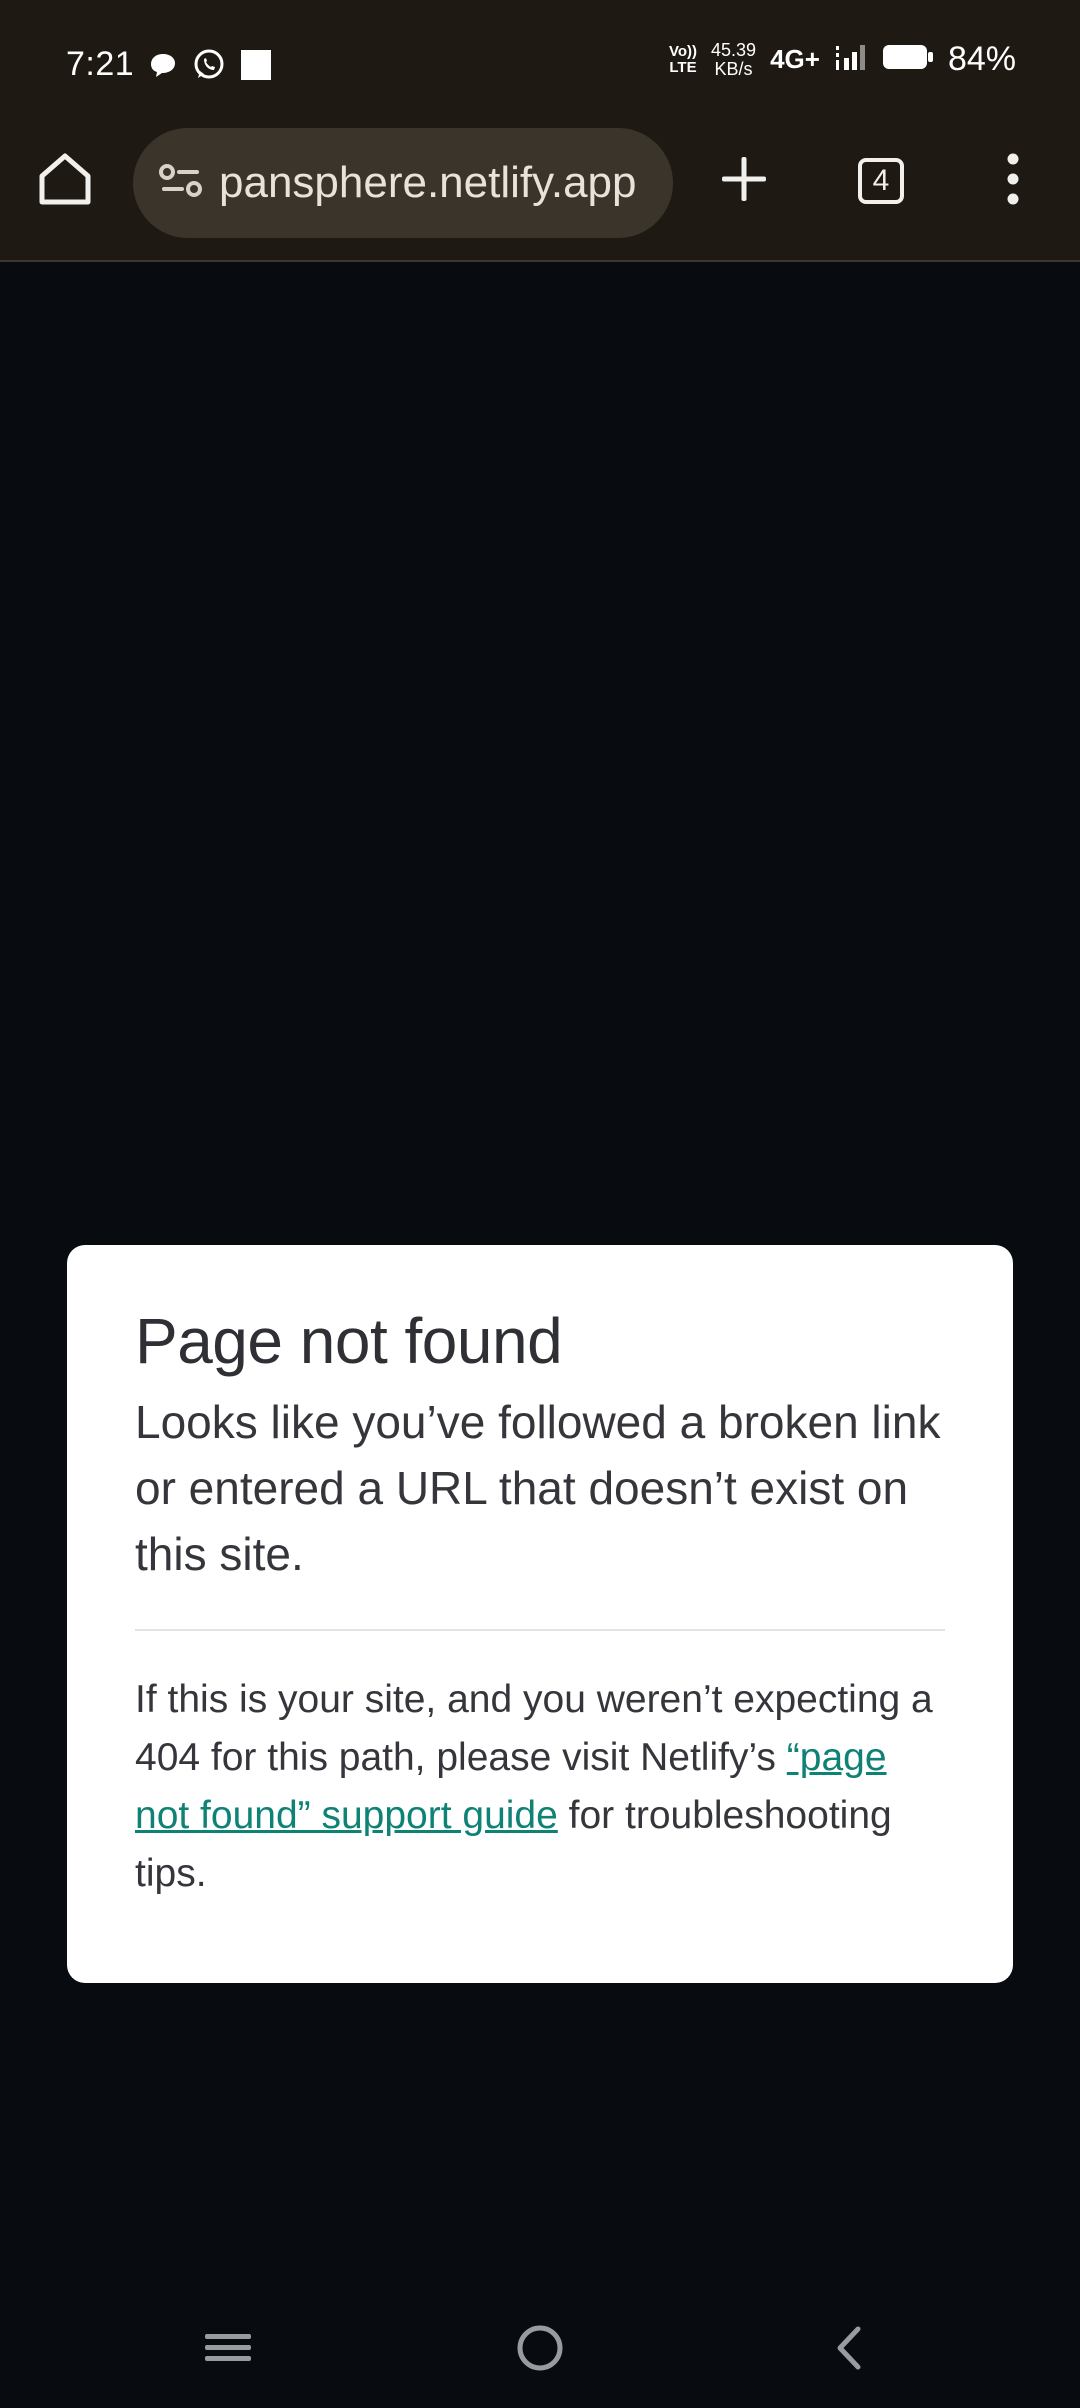 The height and width of the screenshot is (2408, 1080). Describe the element at coordinates (163, 67) in the screenshot. I see `chat-bubble-icon` at that location.